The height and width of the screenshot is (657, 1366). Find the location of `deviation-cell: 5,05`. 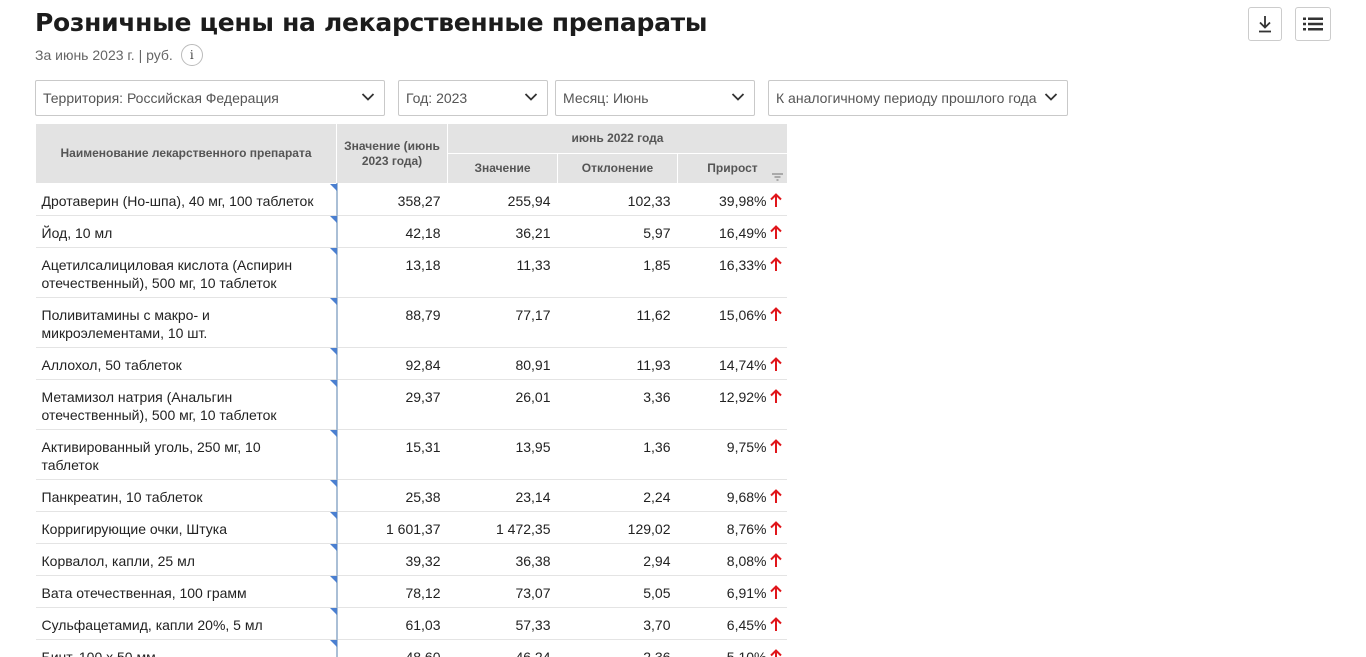

deviation-cell: 5,05 is located at coordinates (617, 591).